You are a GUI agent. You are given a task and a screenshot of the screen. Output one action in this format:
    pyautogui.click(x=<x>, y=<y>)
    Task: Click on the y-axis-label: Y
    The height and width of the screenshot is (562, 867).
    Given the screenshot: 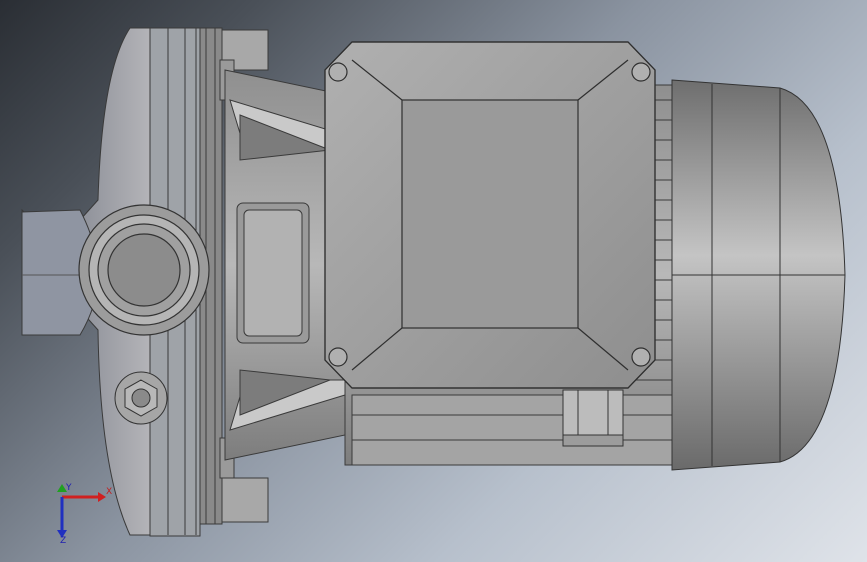 What is the action you would take?
    pyautogui.click(x=68, y=488)
    